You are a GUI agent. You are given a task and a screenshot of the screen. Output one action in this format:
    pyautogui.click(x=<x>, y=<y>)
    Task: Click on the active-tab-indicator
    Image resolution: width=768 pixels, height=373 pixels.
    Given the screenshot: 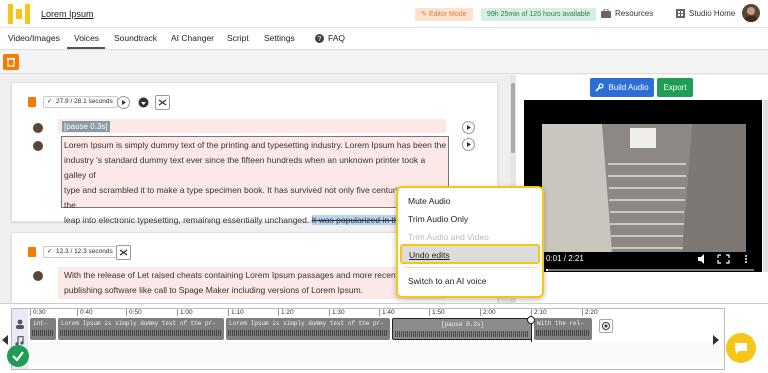 What is the action you would take?
    pyautogui.click(x=86, y=48)
    